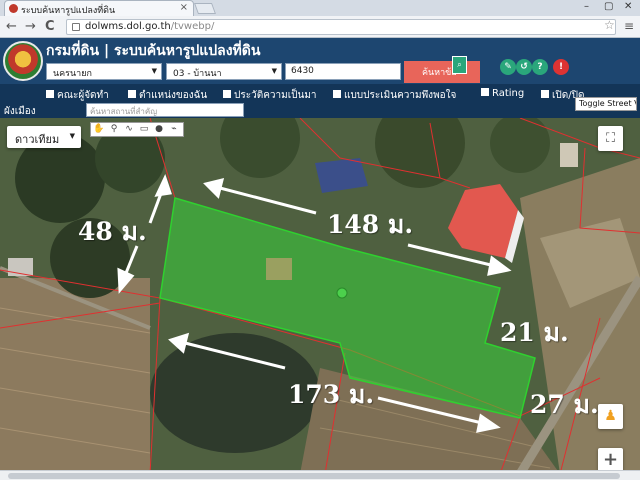 The width and height of the screenshot is (640, 480). I want to click on url-path: /tvwebp/, so click(192, 26).